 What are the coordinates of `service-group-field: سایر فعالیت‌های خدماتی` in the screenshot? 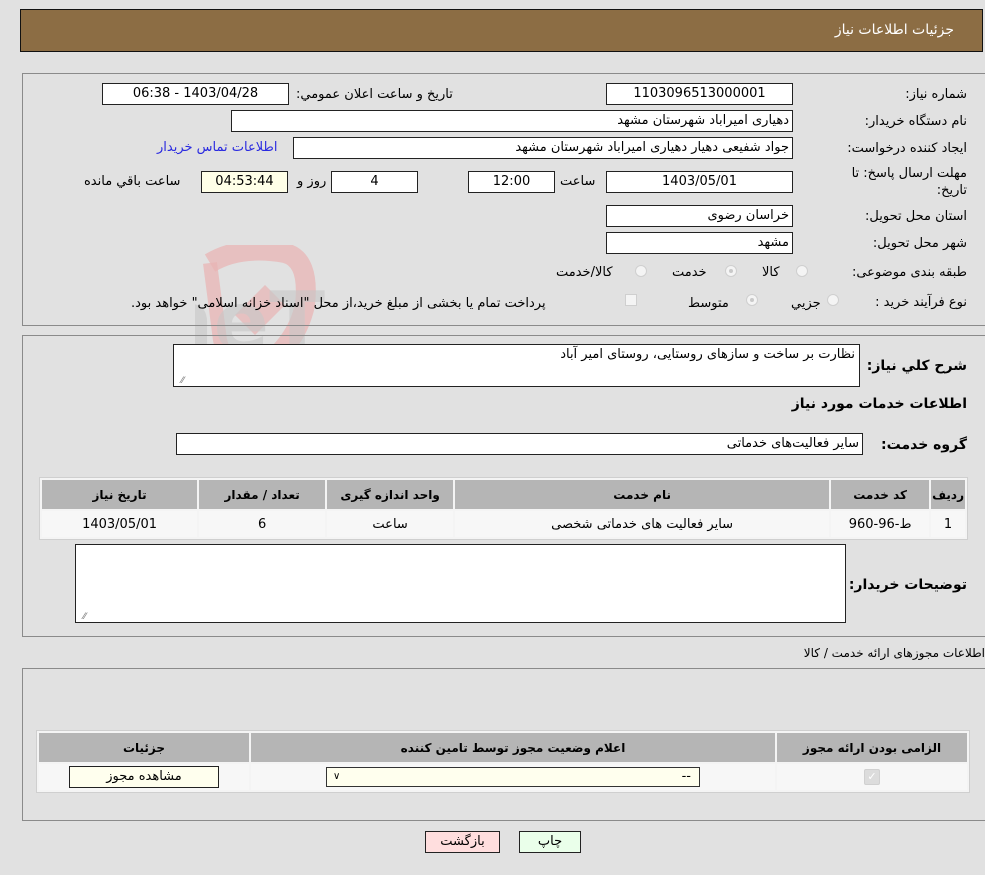 It's located at (519, 444).